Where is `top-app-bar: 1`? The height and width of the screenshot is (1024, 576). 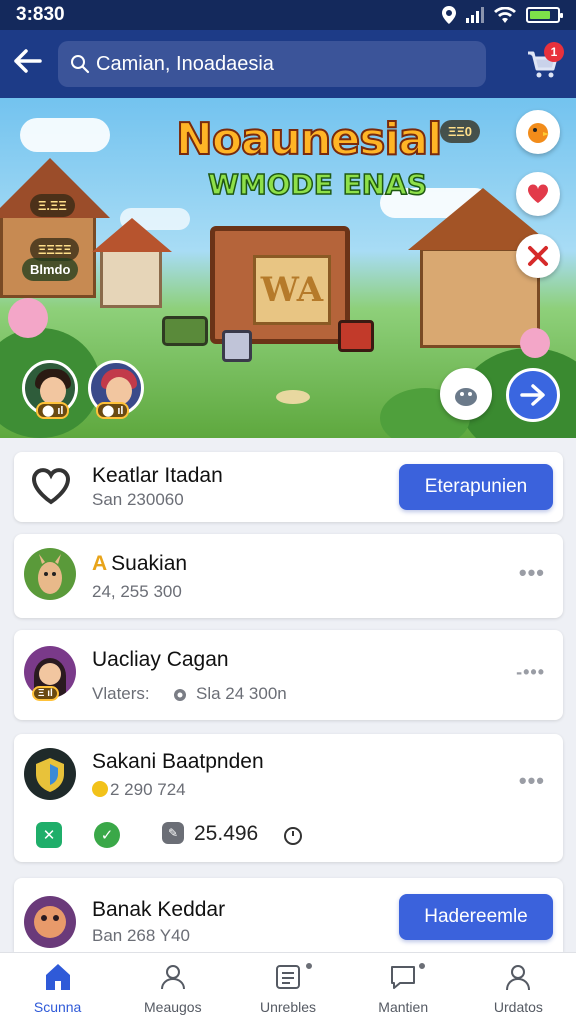 top-app-bar: 1 is located at coordinates (288, 64).